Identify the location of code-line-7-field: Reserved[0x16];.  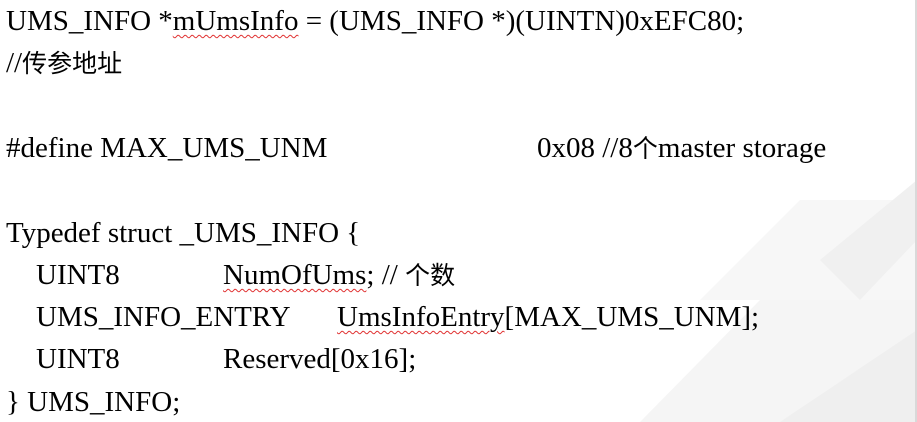
(319, 359).